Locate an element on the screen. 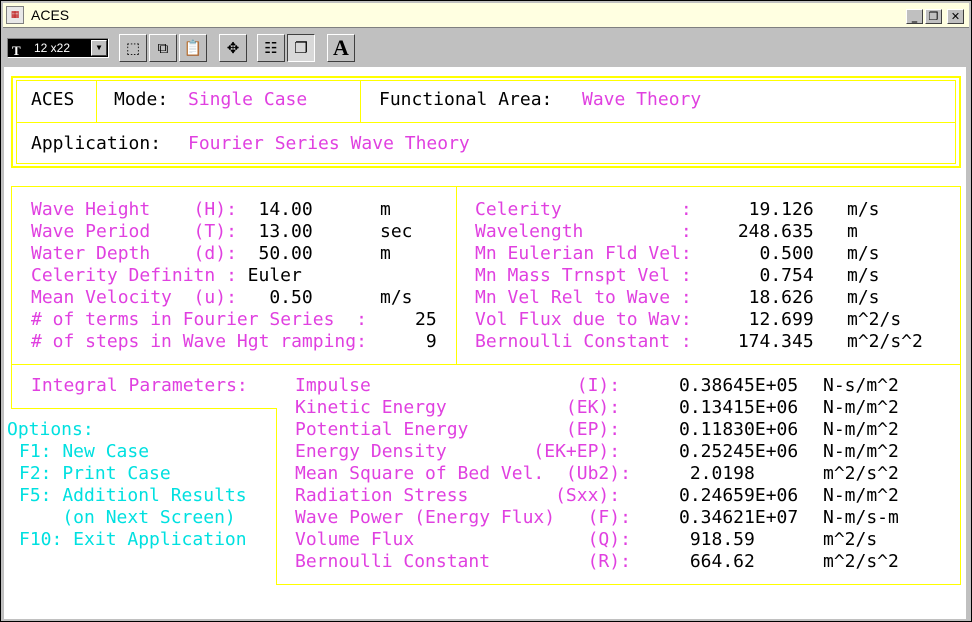  paste-button: 📋 is located at coordinates (193, 48).